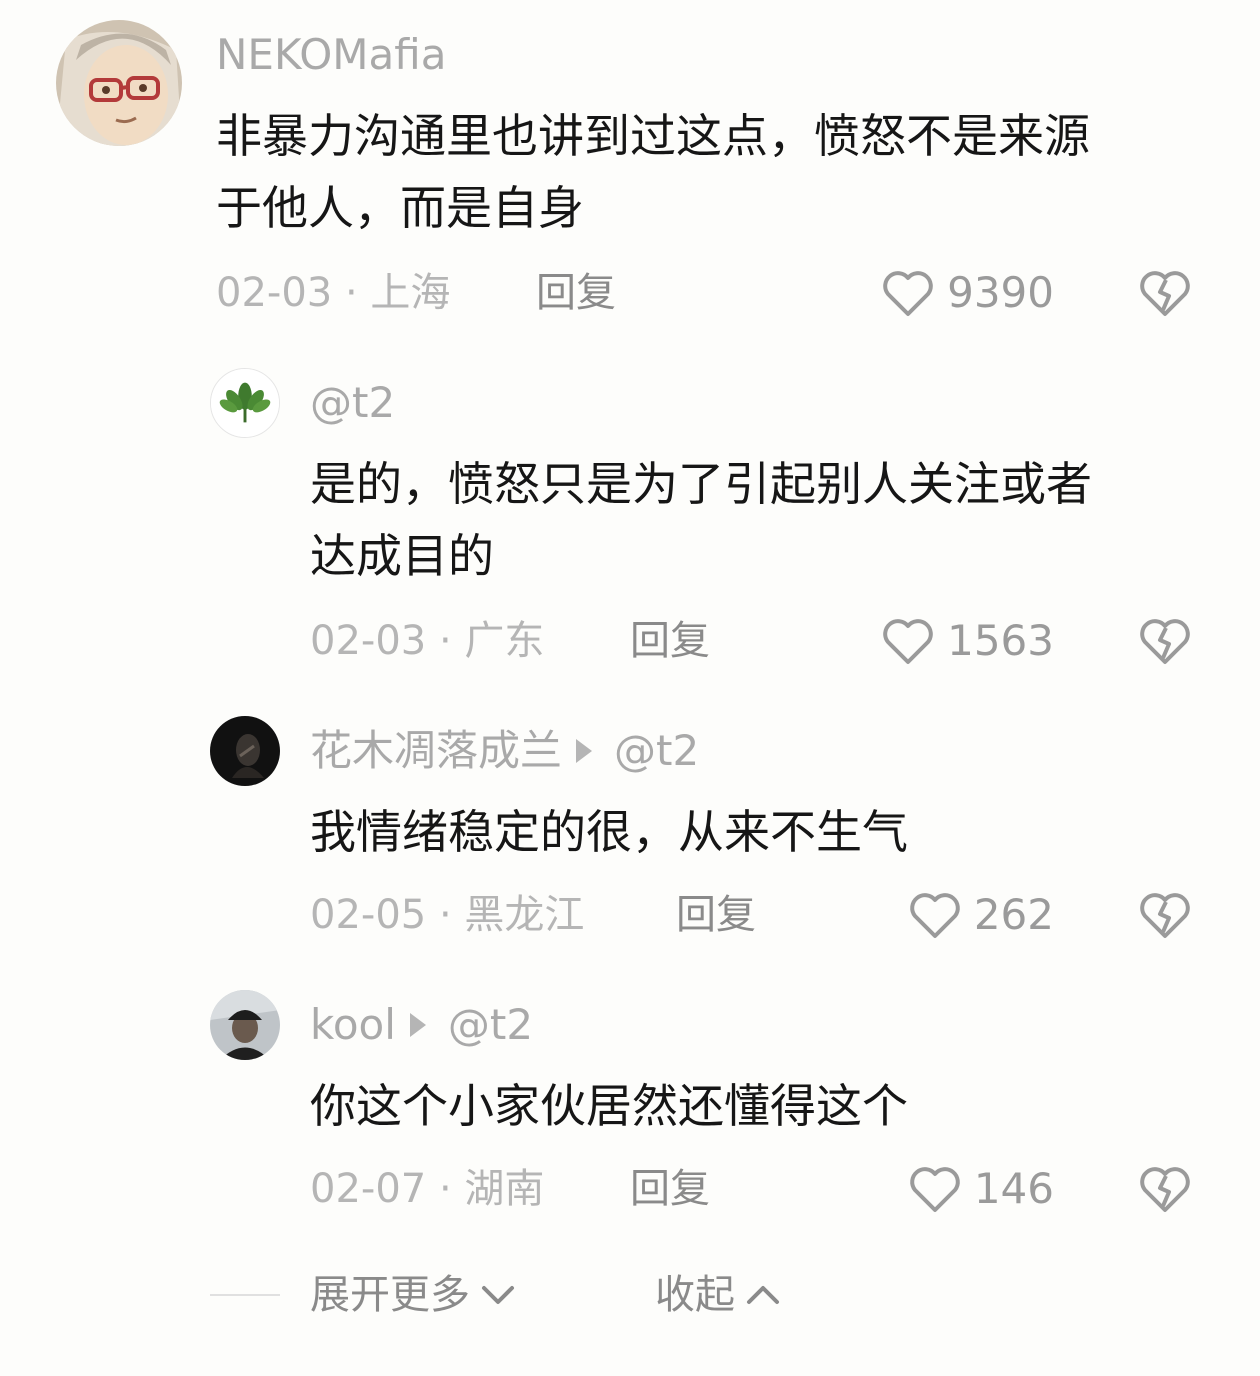 The image size is (1260, 1376). Describe the element at coordinates (498, 1295) in the screenshot. I see `chevron-down-icon` at that location.